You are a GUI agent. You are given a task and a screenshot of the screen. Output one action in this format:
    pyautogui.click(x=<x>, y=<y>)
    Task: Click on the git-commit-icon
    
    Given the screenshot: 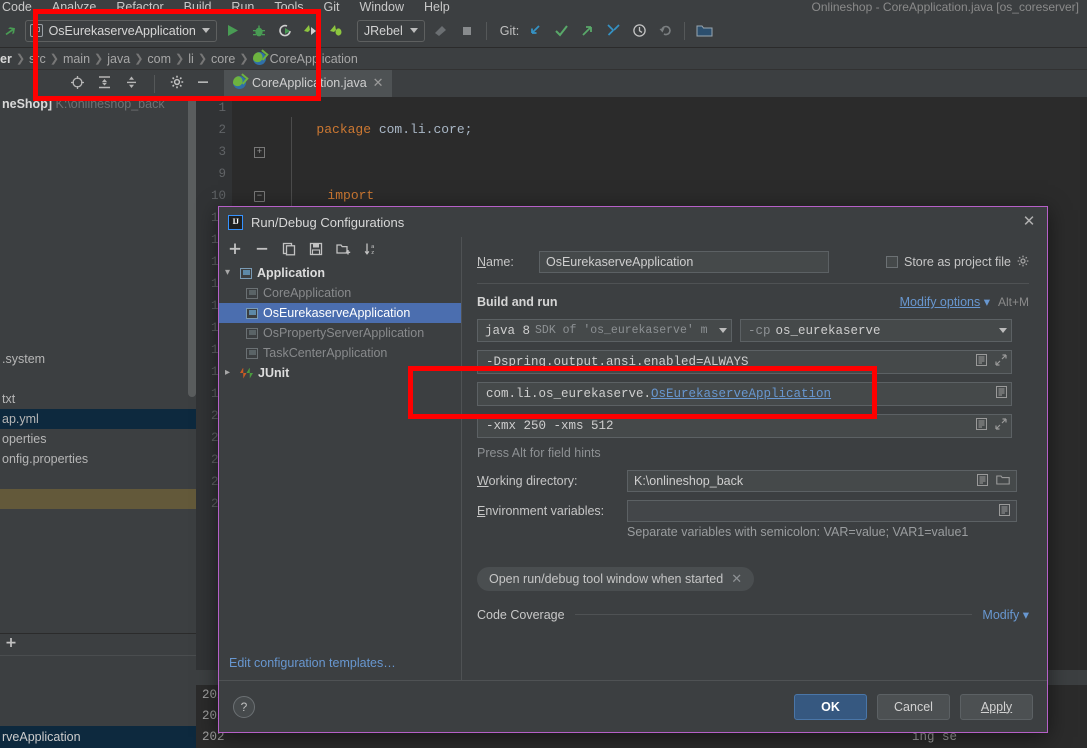 What is the action you would take?
    pyautogui.click(x=561, y=31)
    